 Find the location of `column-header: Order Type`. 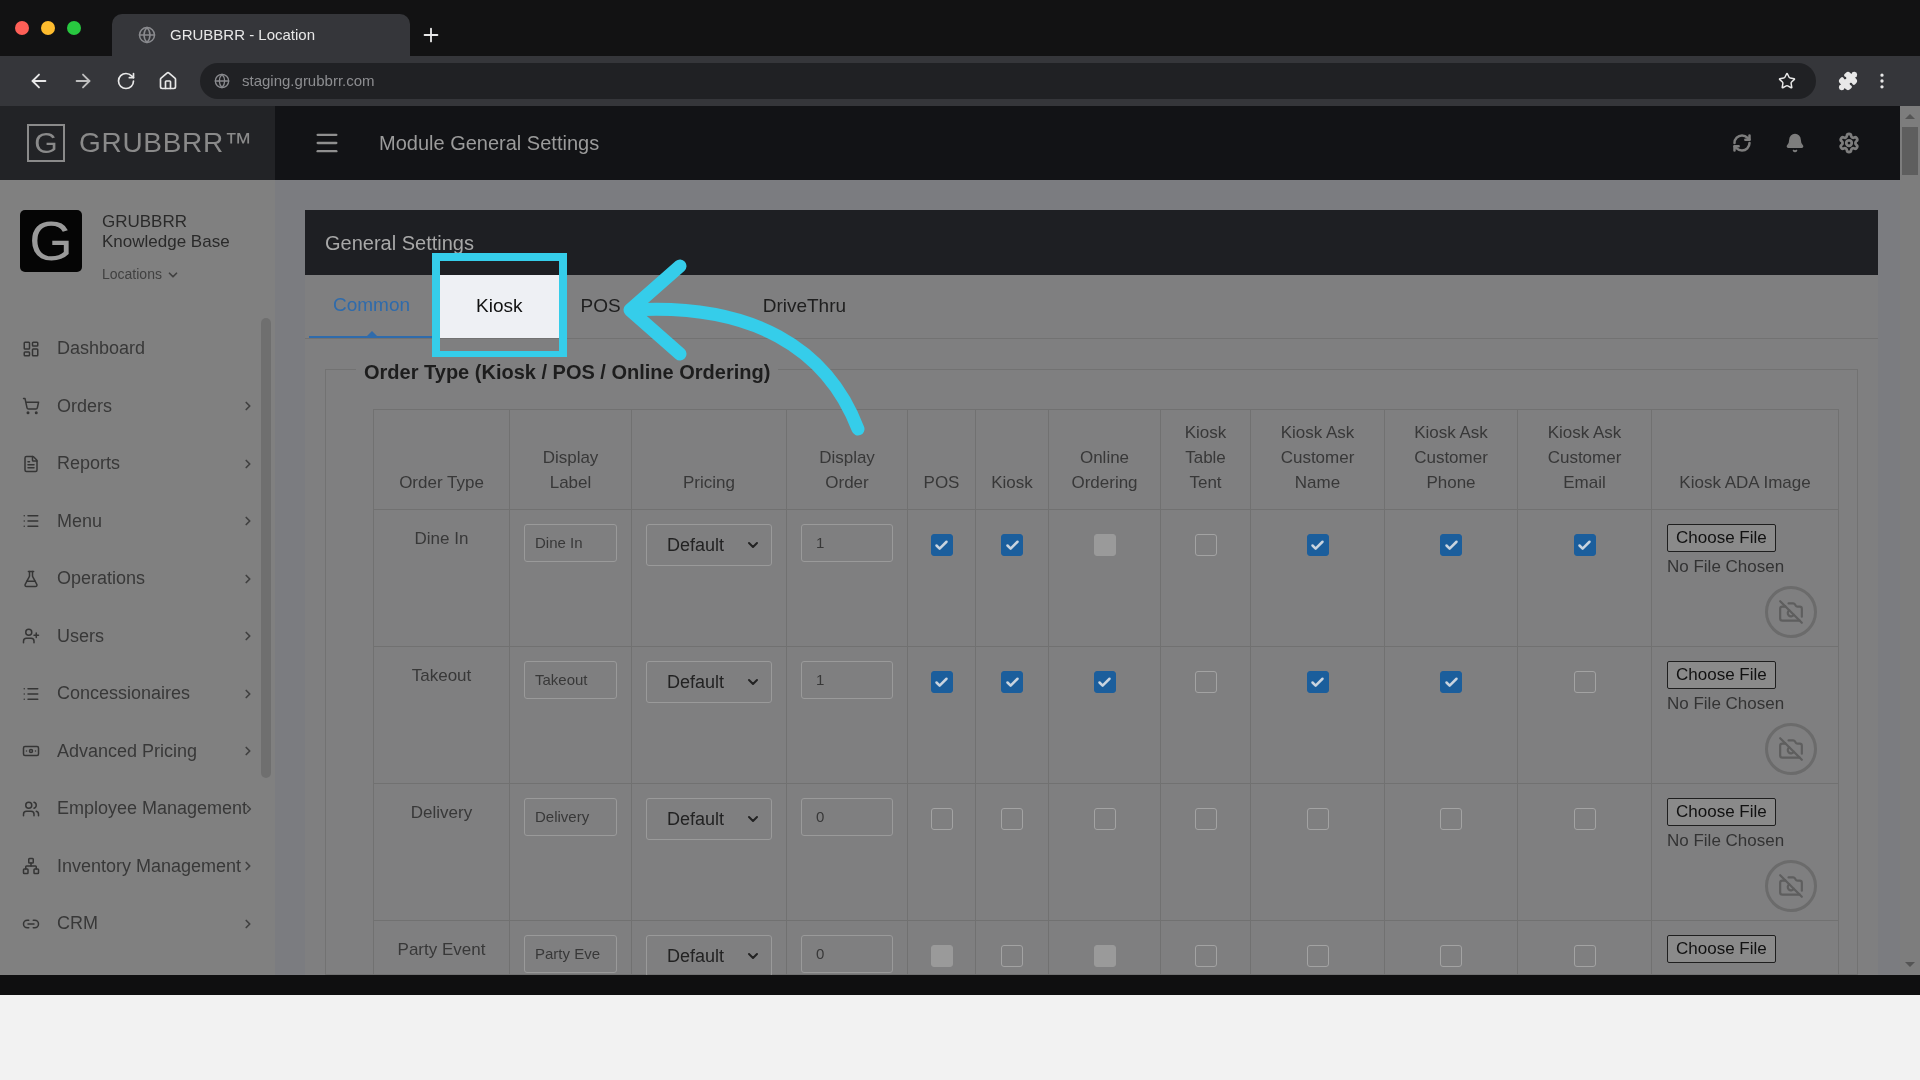

column-header: Order Type is located at coordinates (441, 482).